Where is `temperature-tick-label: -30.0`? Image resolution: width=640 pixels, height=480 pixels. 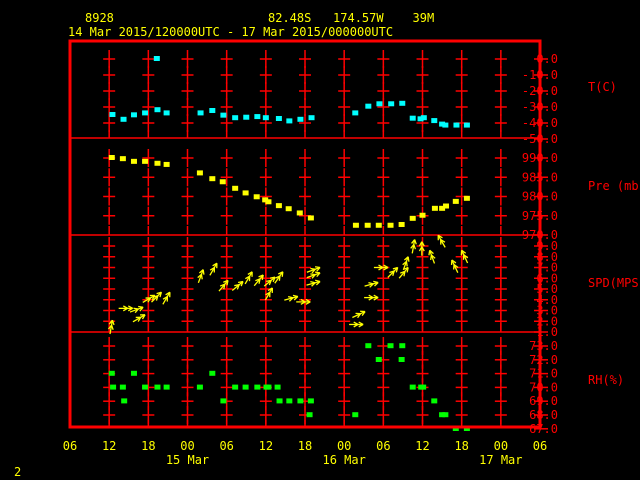
temperature-tick-label: -30.0 is located at coordinates (540, 107).